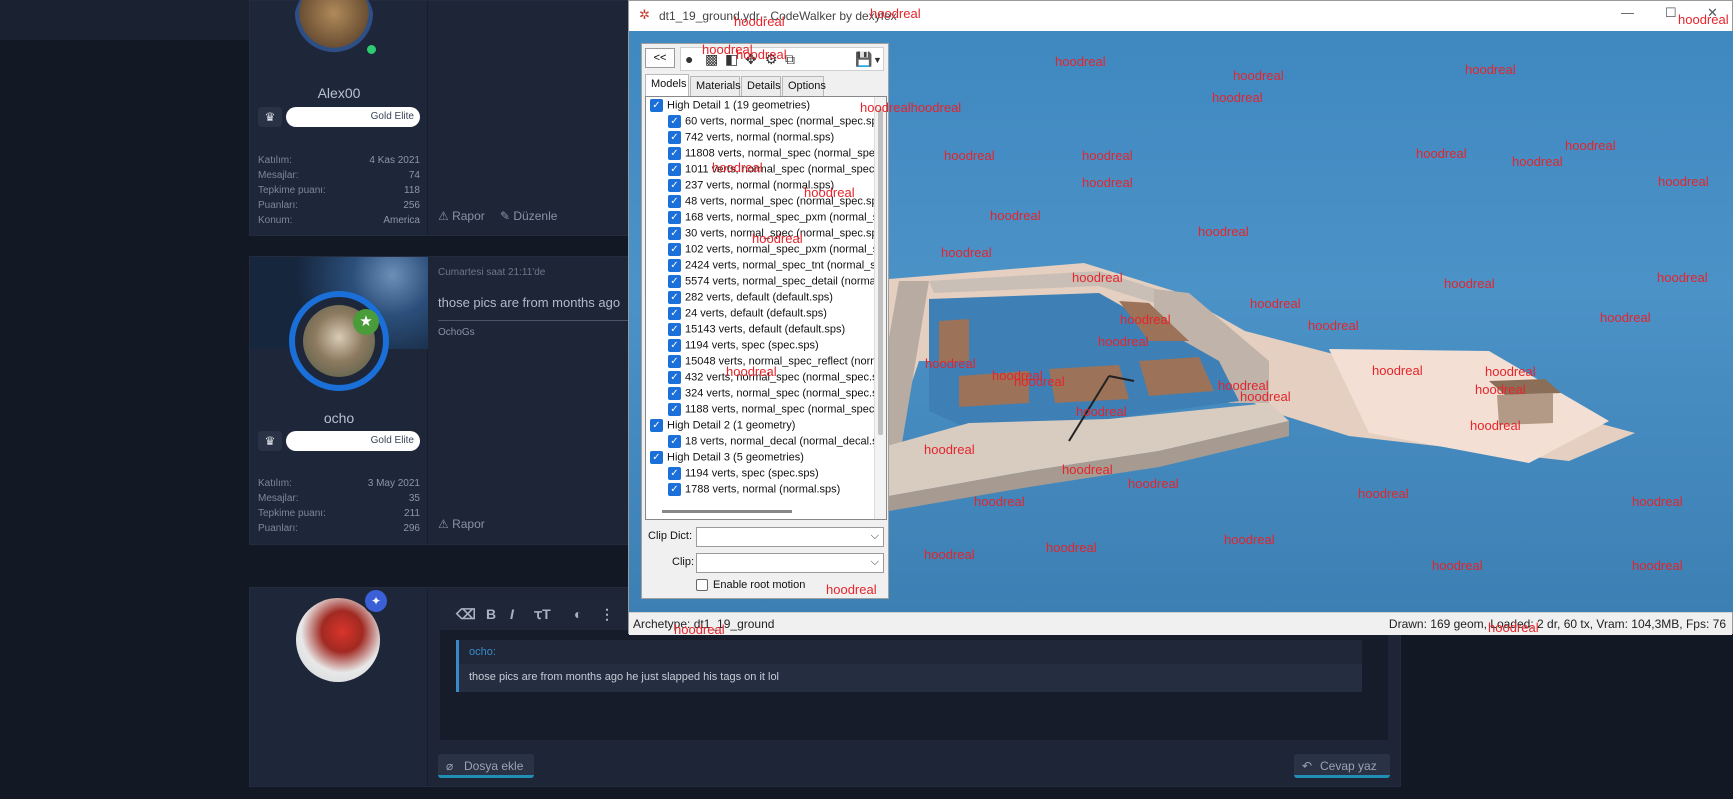 This screenshot has height=799, width=1733. What do you see at coordinates (754, 491) in the screenshot?
I see `tree-item: ✓ 1788 verts, normal (normal.sps)` at bounding box center [754, 491].